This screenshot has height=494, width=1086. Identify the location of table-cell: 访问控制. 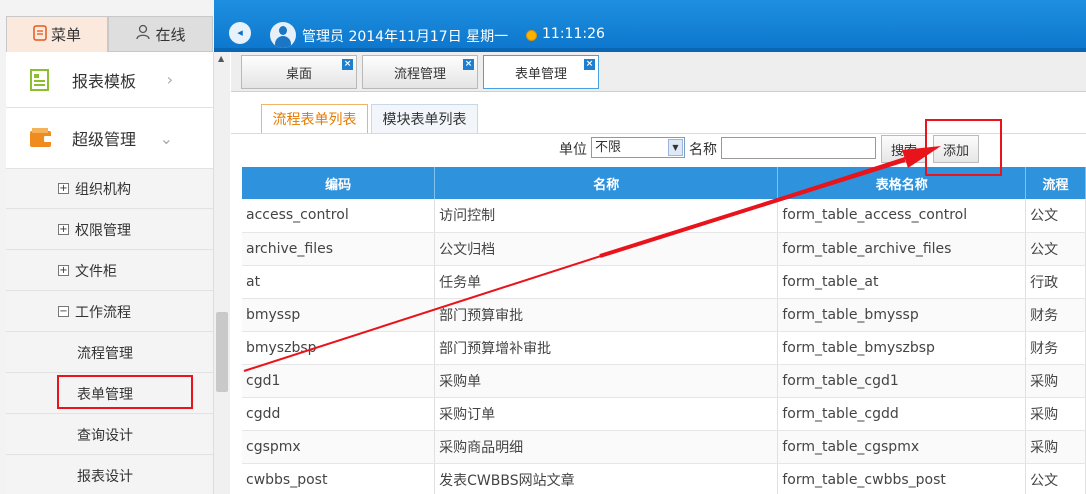
(606, 216).